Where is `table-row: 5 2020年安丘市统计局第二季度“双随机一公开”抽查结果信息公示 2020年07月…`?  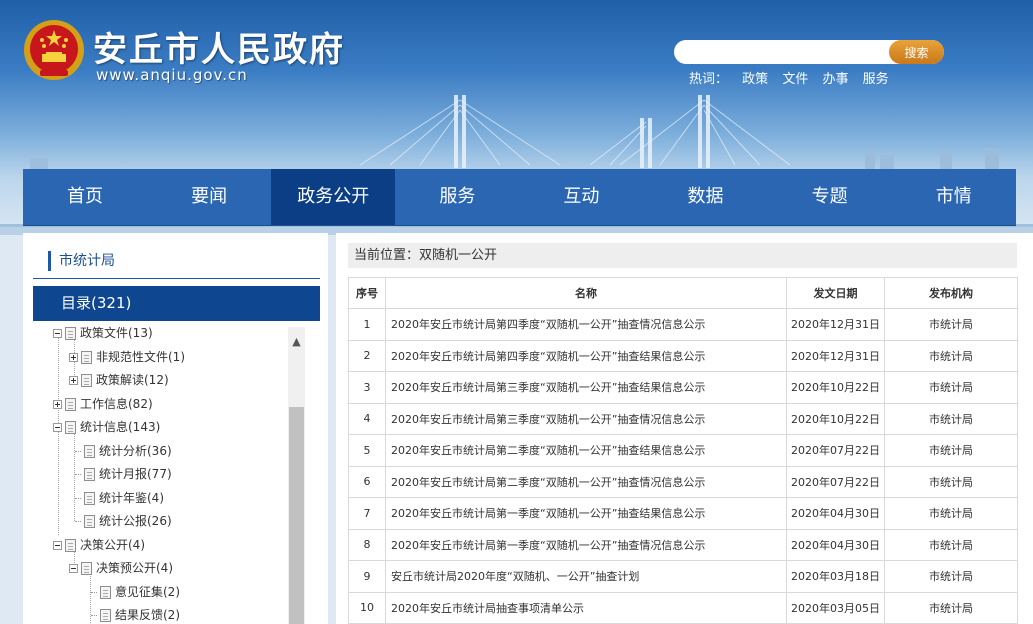
table-row: 5 2020年安丘市统计局第二季度“双随机一公开”抽查结果信息公示 2020年07月… is located at coordinates (683, 450).